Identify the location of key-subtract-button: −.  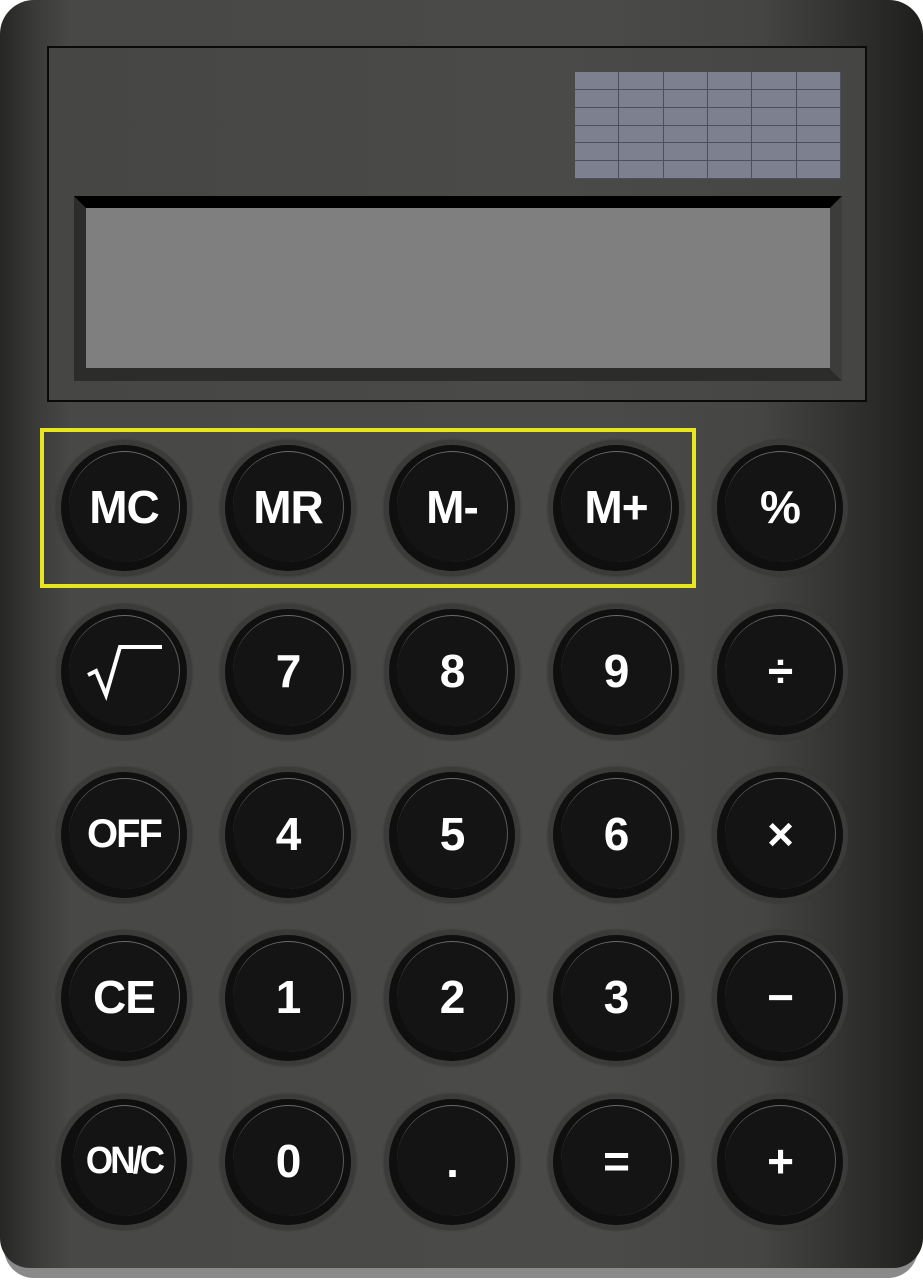
(780, 998).